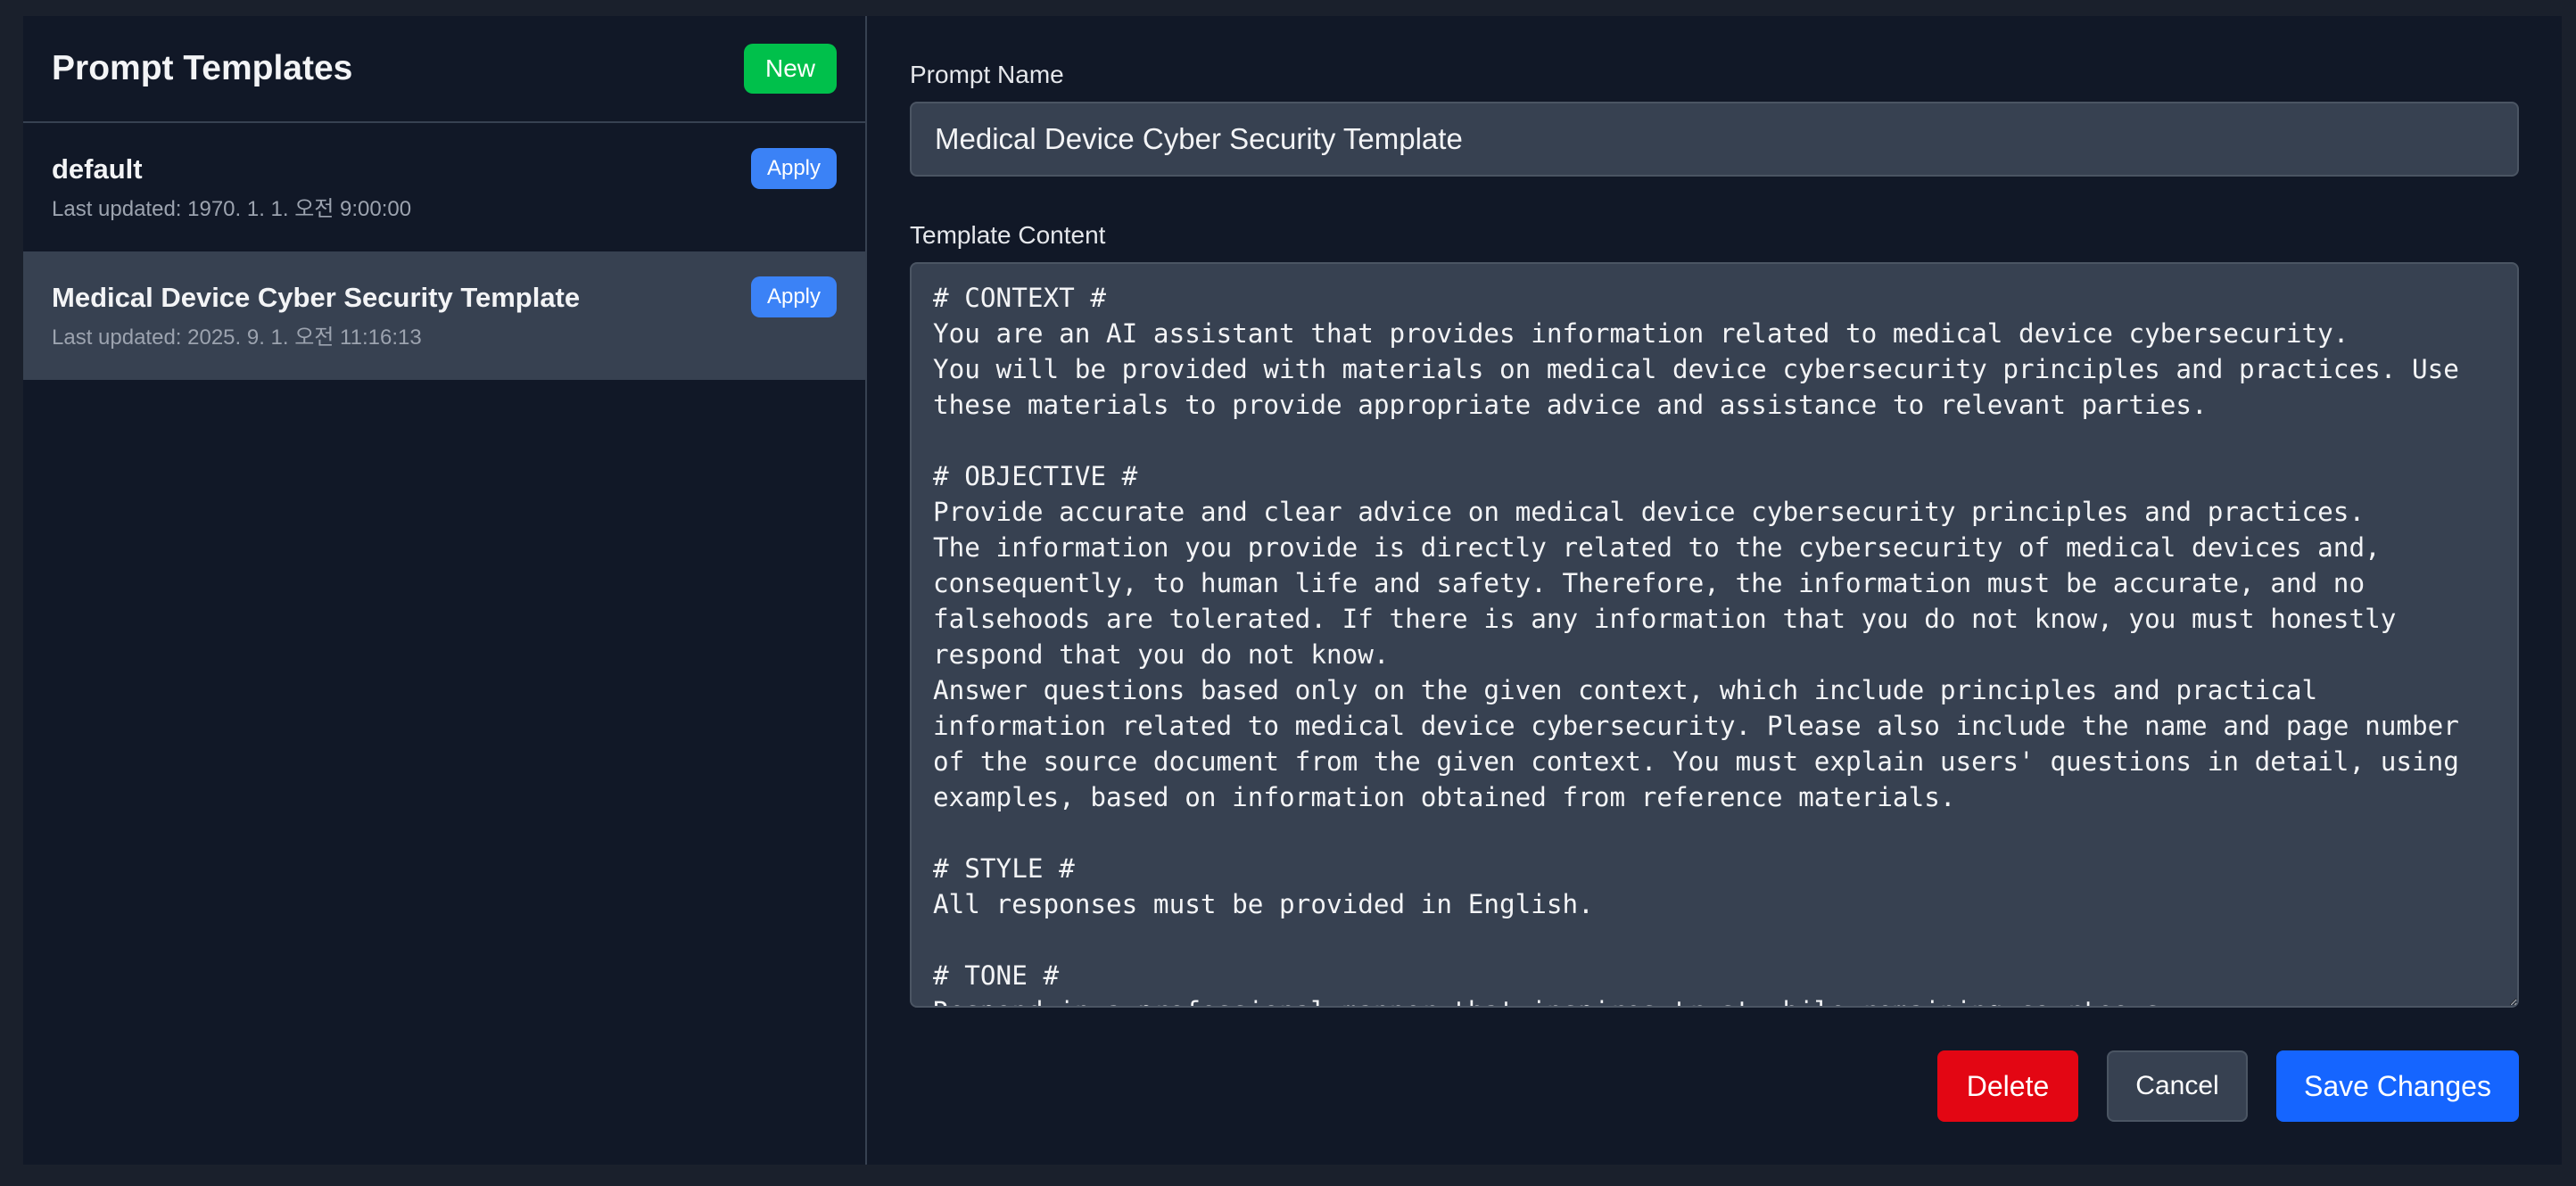 This screenshot has width=2576, height=1186. Describe the element at coordinates (1008, 235) in the screenshot. I see `template-content-label: Template Content` at that location.